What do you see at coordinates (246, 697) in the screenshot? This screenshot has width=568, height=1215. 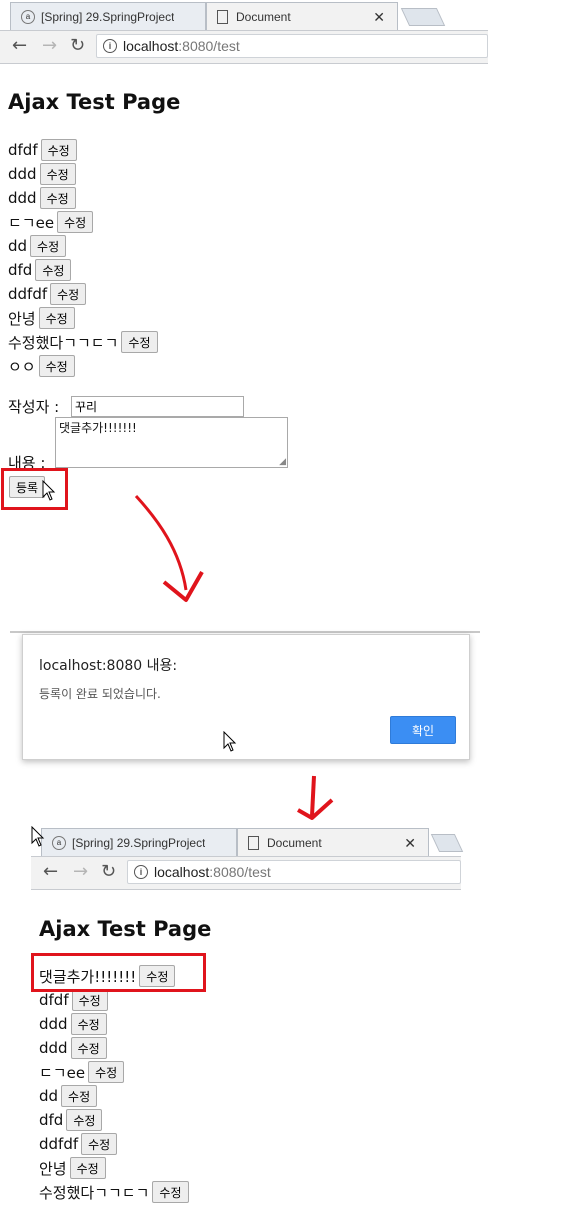 I see `alert-dialog: localhost:8080 내용: 등록이 완료 되었습니다. 확인` at bounding box center [246, 697].